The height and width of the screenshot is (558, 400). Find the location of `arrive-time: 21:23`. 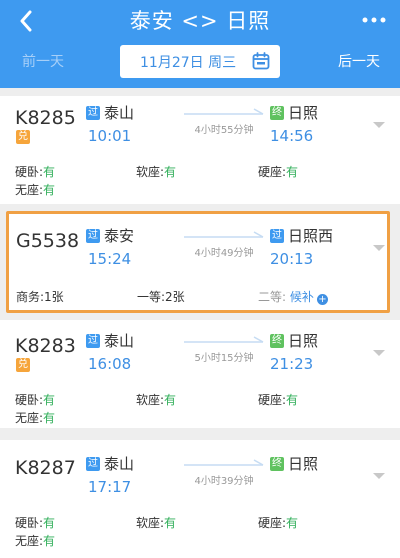

arrive-time: 21:23 is located at coordinates (292, 364).